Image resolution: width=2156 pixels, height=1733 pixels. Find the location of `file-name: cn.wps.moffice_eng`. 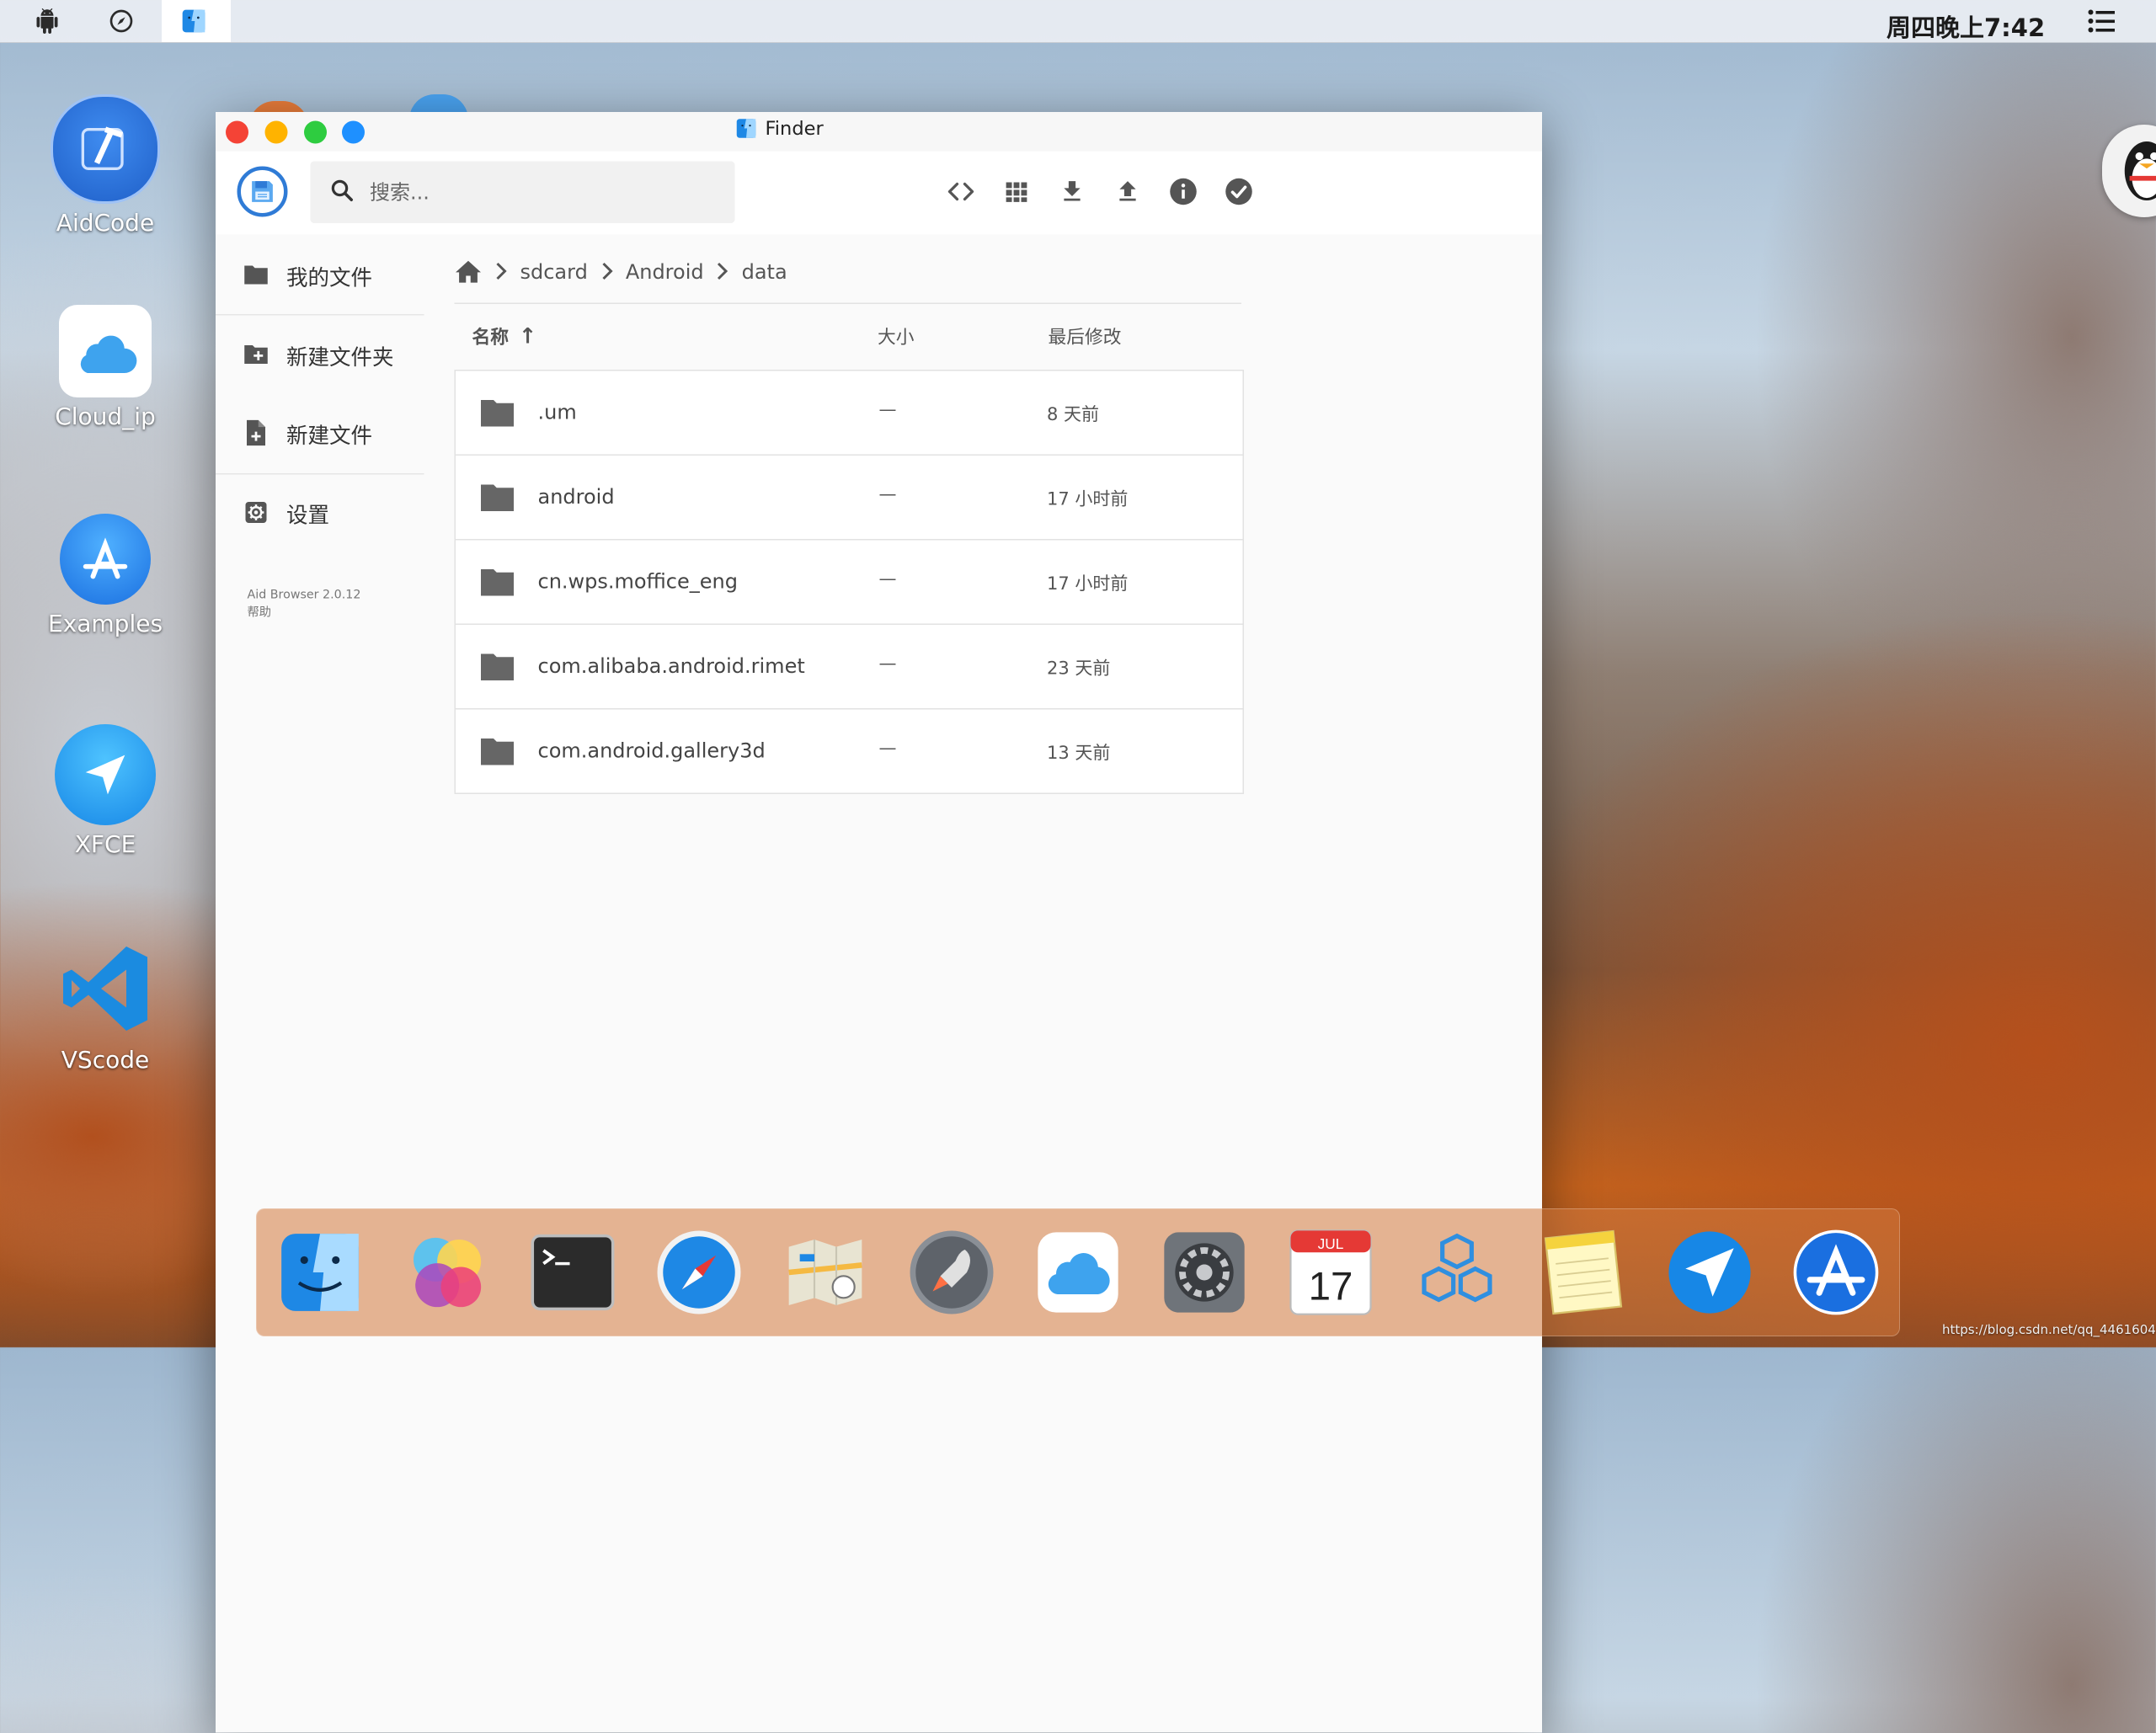

file-name: cn.wps.moffice_eng is located at coordinates (638, 581).